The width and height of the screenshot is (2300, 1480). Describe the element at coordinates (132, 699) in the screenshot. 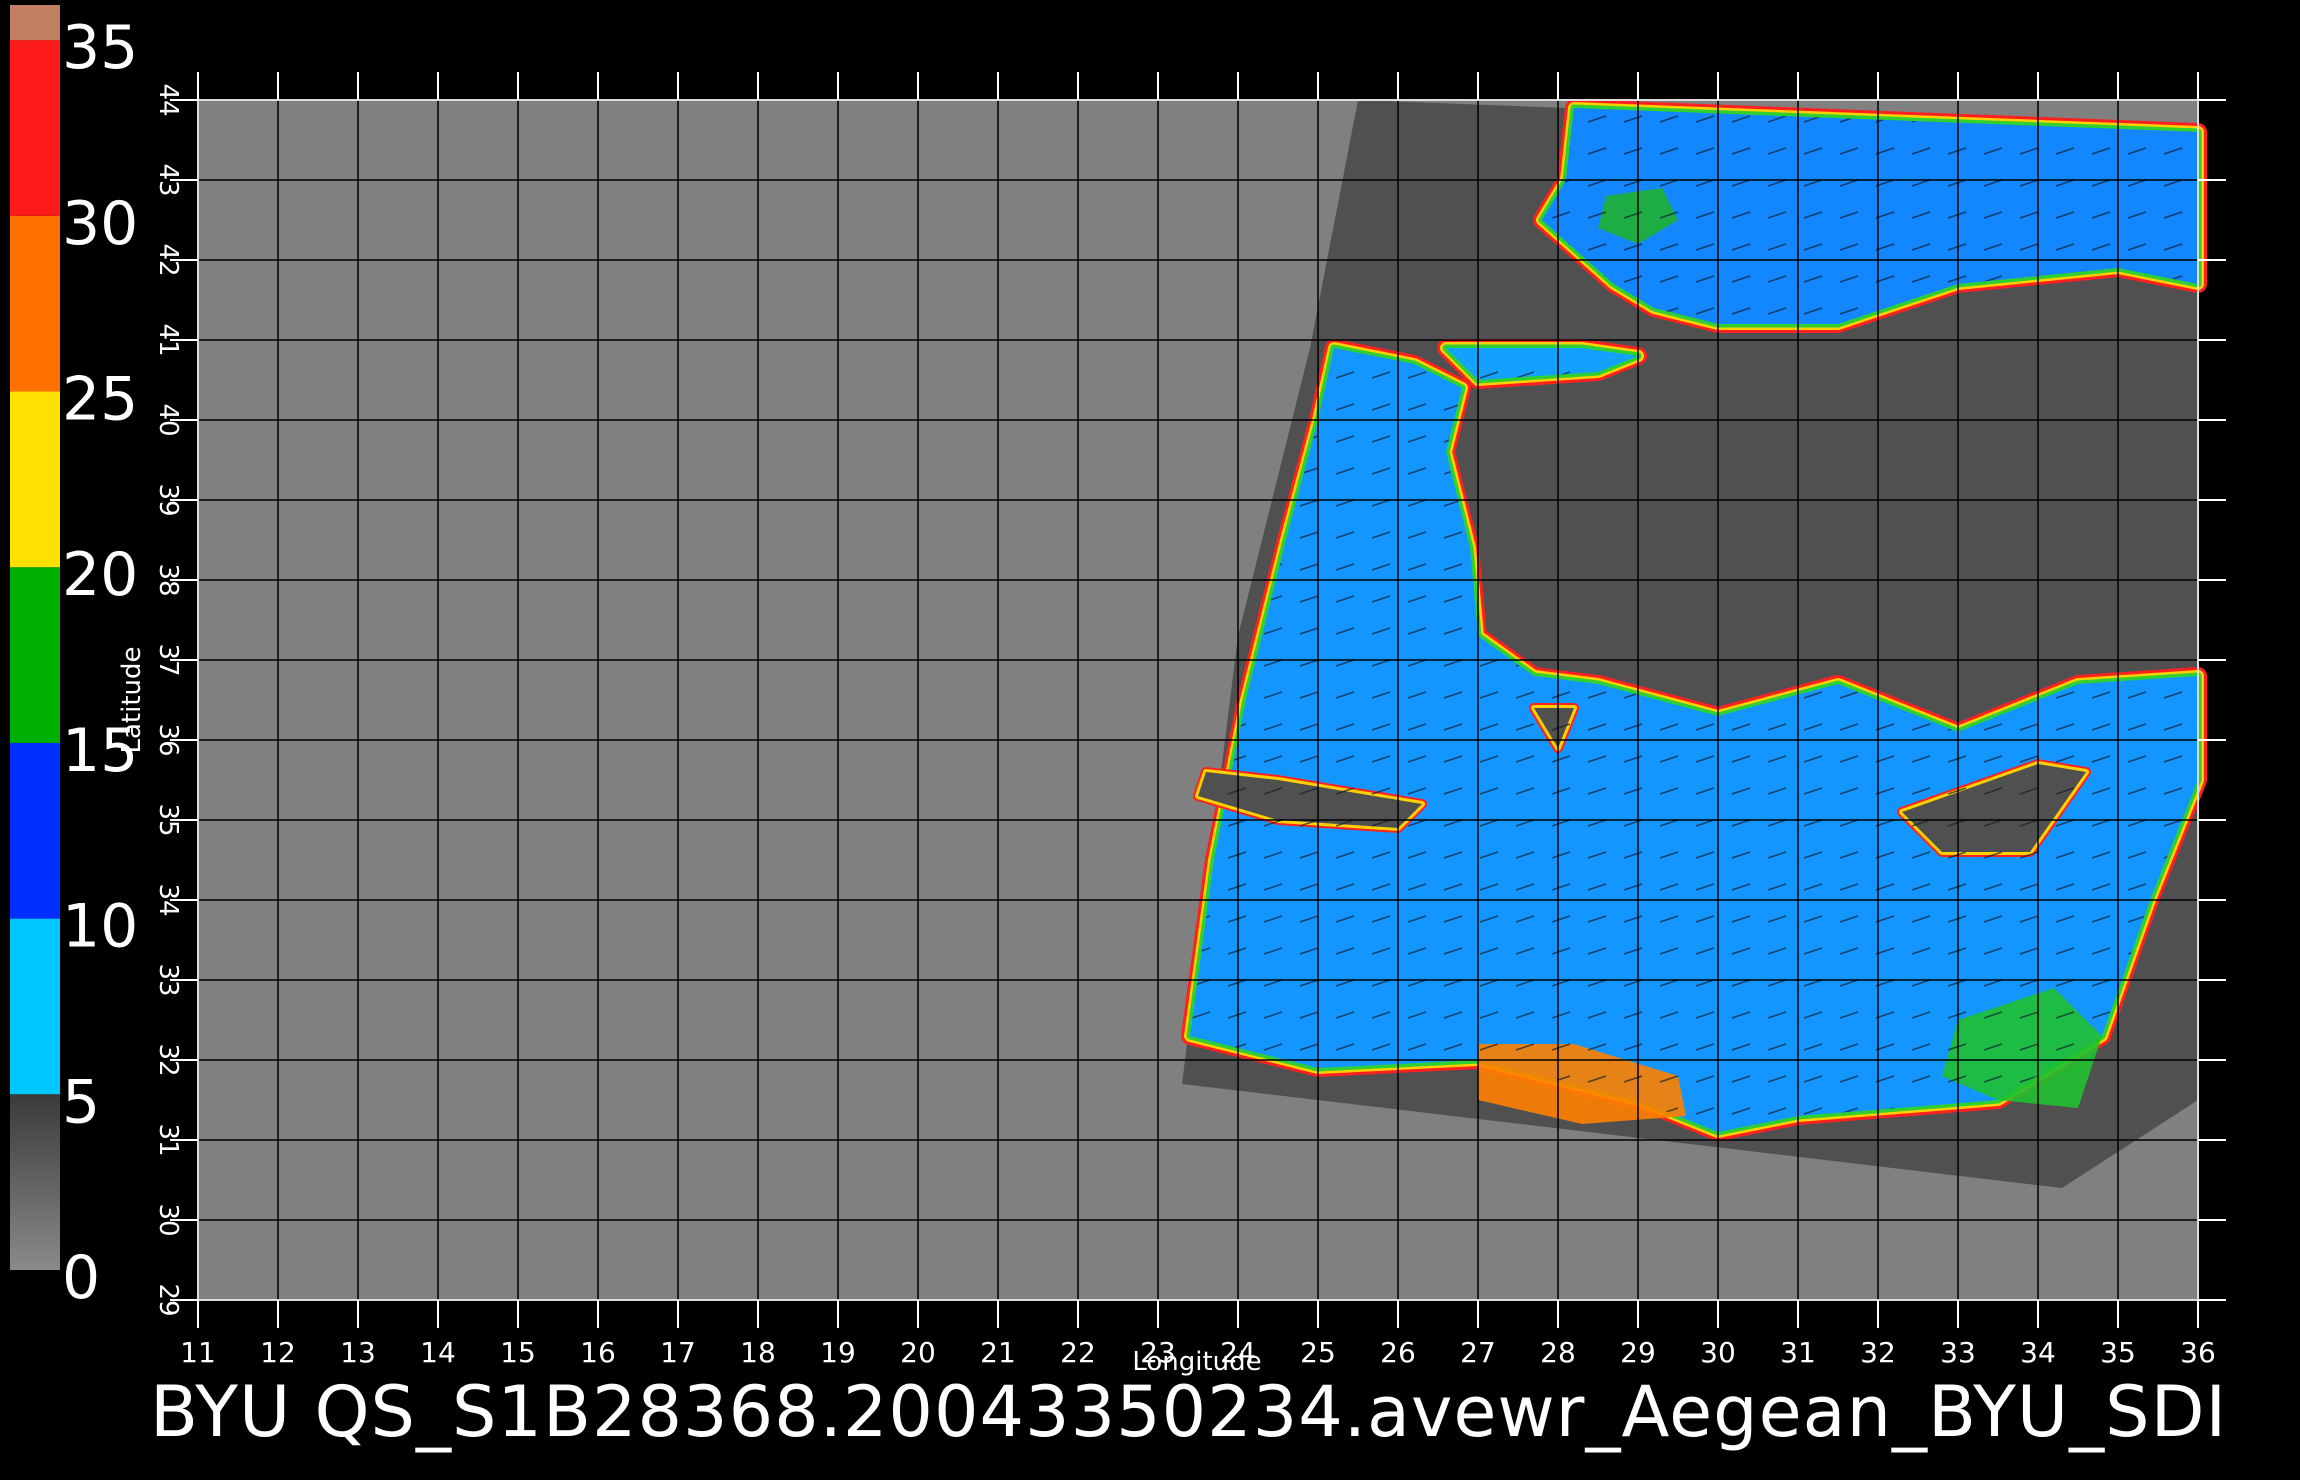

I see `y-axis-label: Latitude` at that location.